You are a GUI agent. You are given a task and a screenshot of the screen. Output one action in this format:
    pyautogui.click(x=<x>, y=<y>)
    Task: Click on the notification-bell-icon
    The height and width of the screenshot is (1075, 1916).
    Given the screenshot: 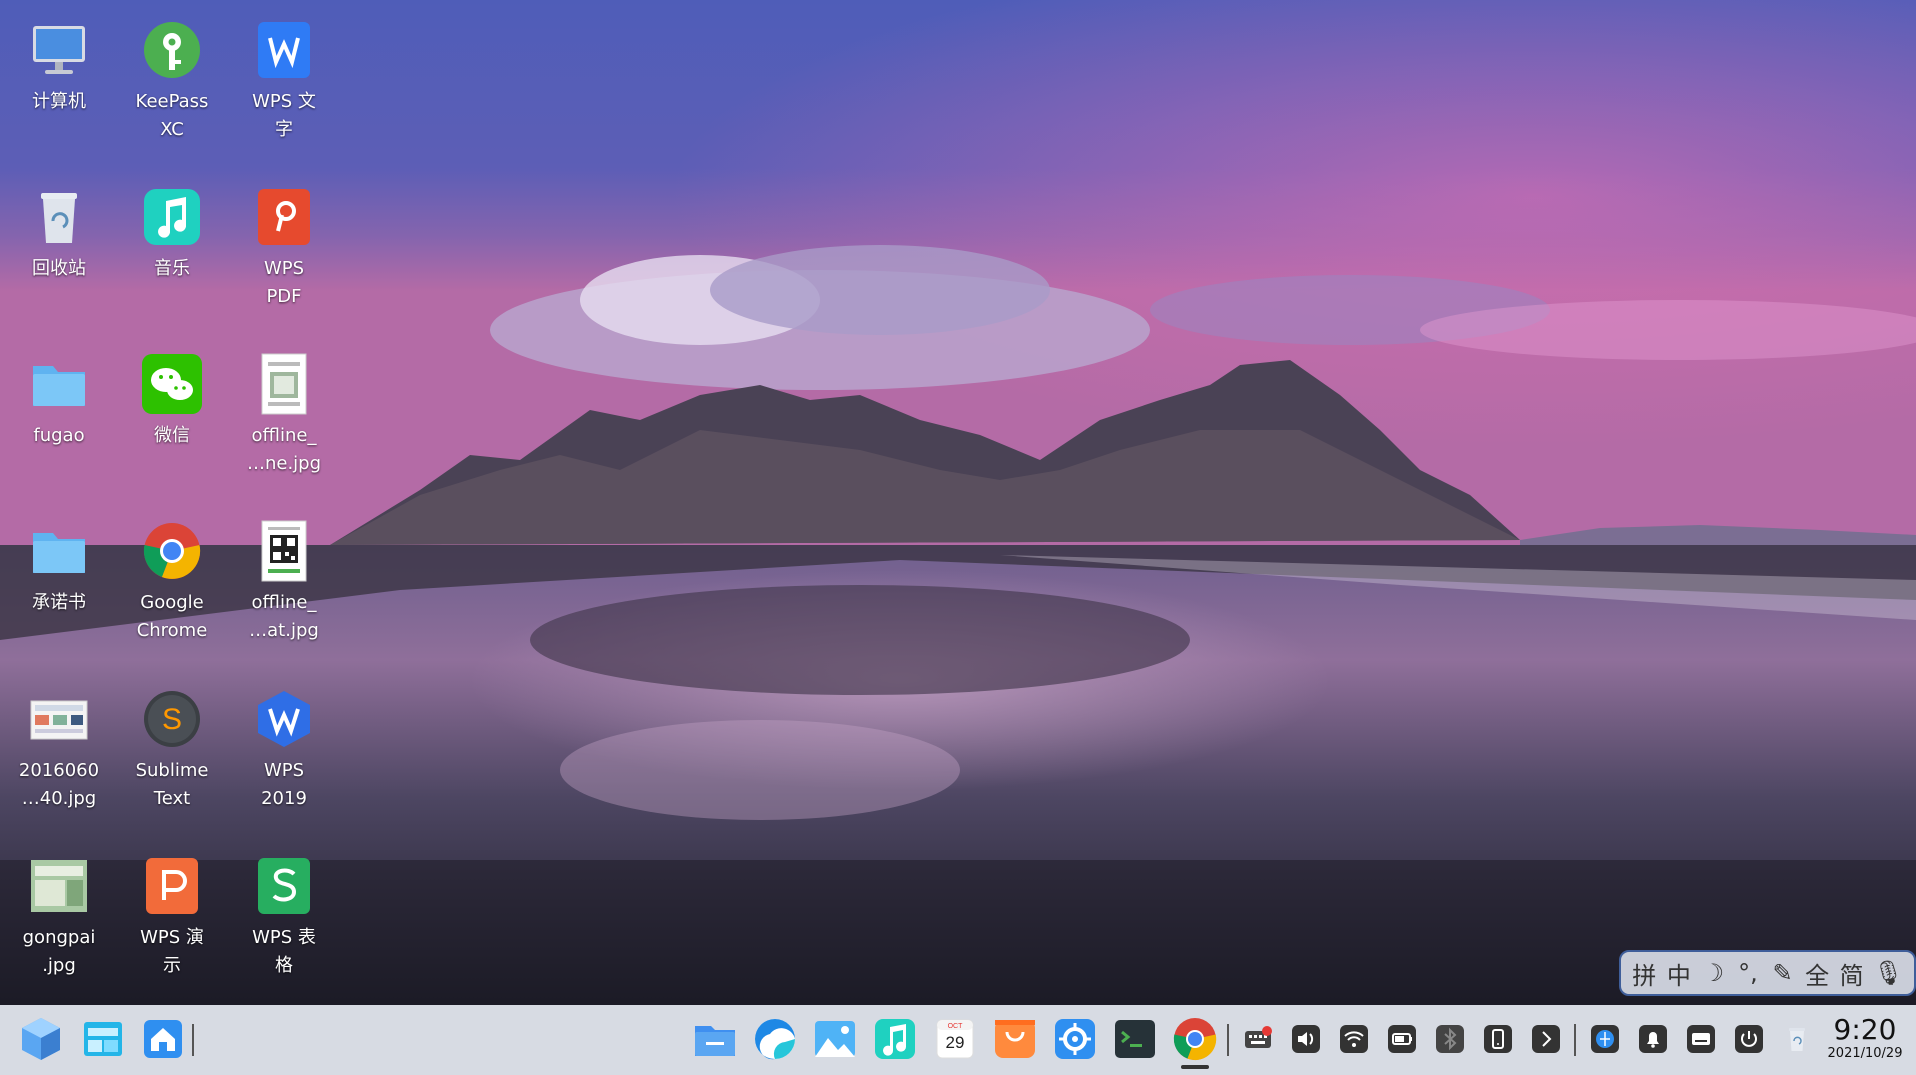 What is the action you would take?
    pyautogui.click(x=1653, y=1039)
    